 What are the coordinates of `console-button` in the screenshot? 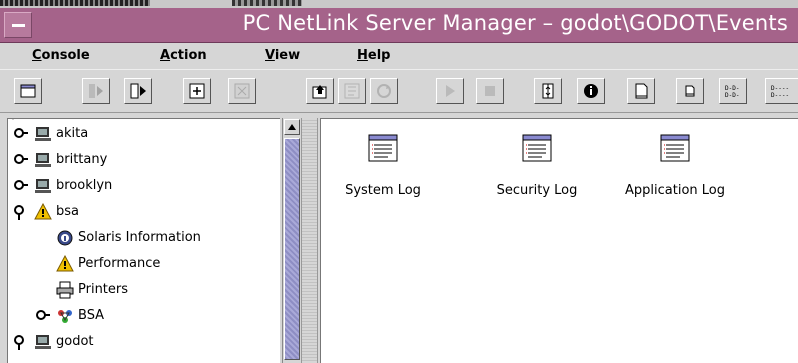 It's located at (28, 91).